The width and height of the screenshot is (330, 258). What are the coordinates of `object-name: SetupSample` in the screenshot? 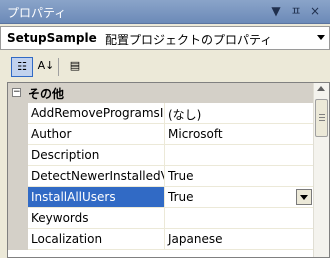 It's located at (52, 38).